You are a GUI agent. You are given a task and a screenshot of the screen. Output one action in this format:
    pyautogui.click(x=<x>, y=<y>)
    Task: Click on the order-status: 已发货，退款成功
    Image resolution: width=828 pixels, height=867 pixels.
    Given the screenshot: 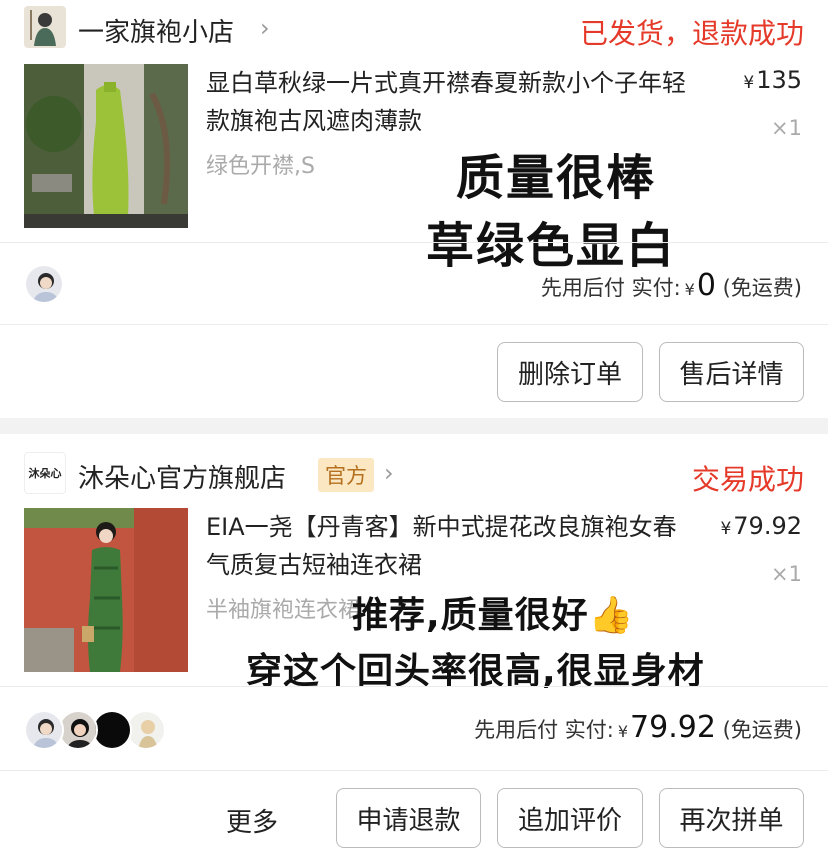 What is the action you would take?
    pyautogui.click(x=691, y=33)
    